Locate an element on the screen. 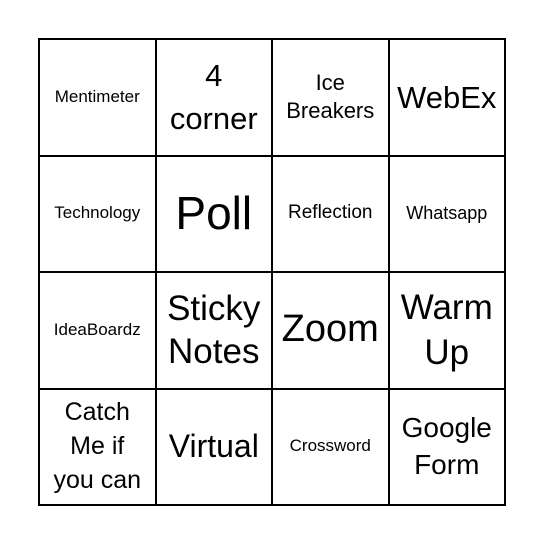 This screenshot has width=544, height=544. bingo-cell: Zoom is located at coordinates (330, 330).